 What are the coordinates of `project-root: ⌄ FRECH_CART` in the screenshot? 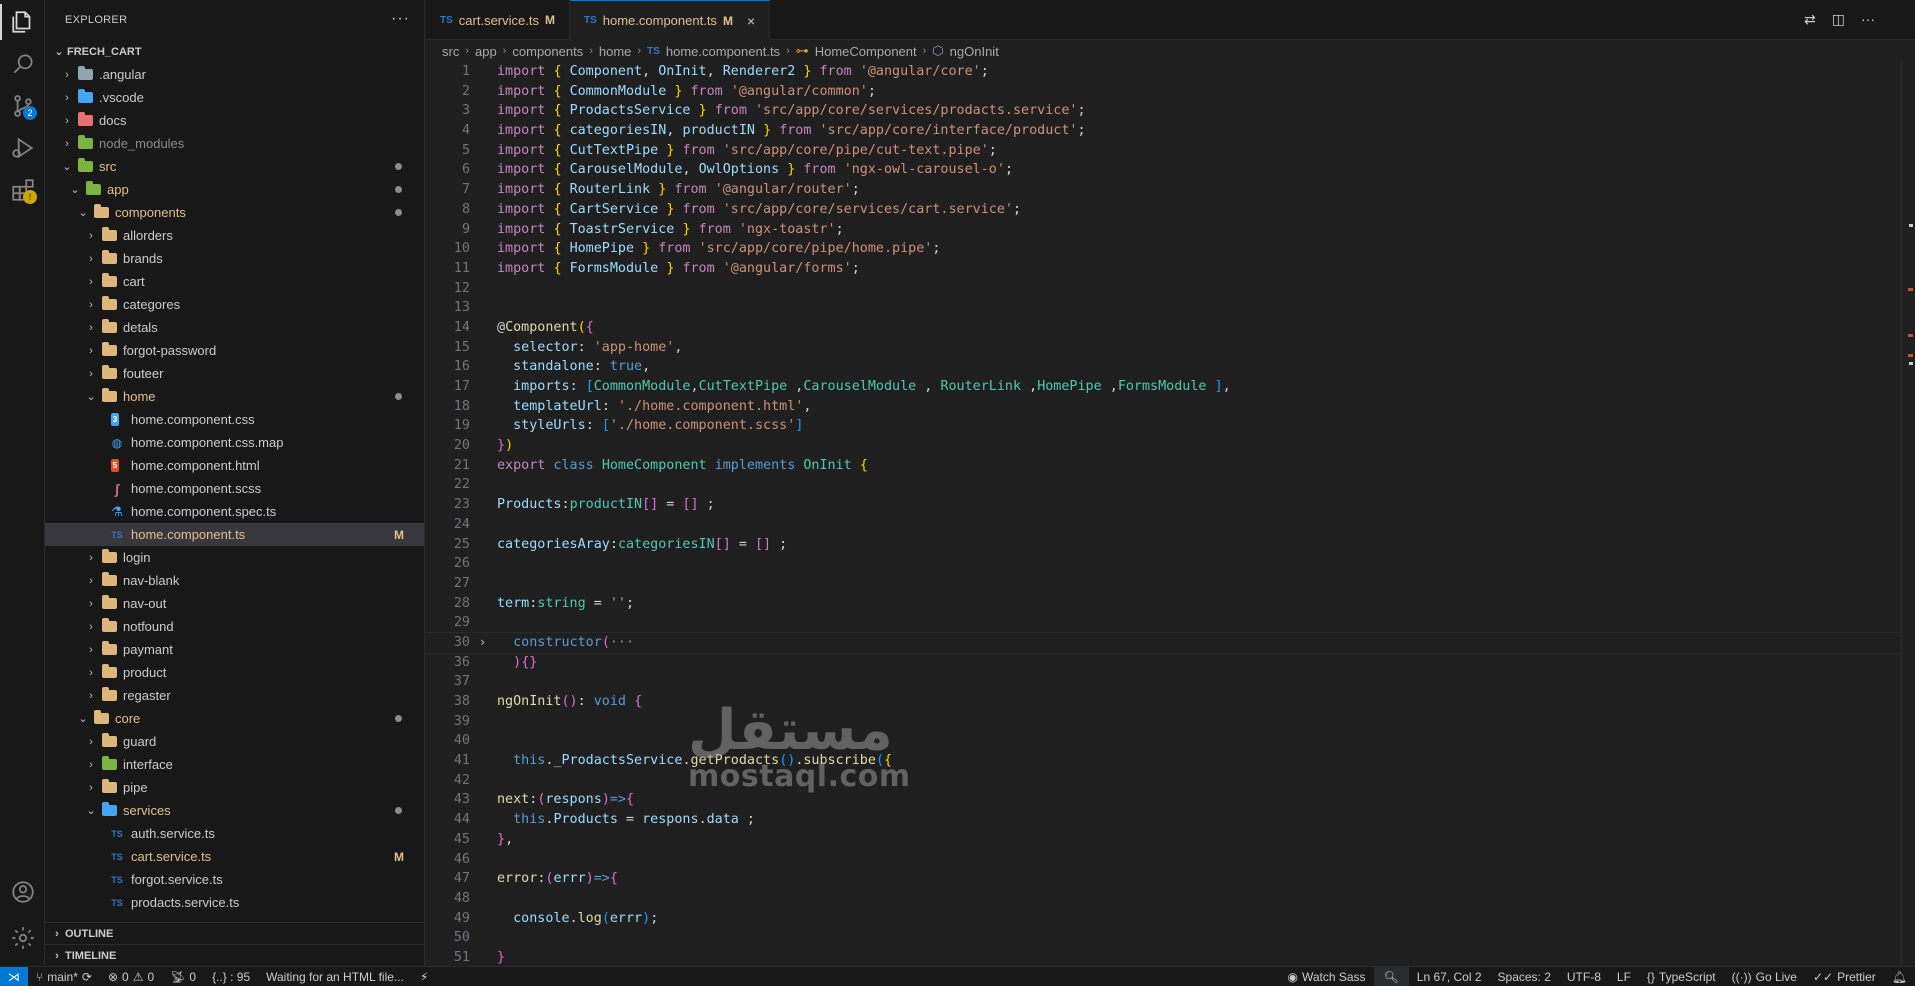 It's located at (234, 51).